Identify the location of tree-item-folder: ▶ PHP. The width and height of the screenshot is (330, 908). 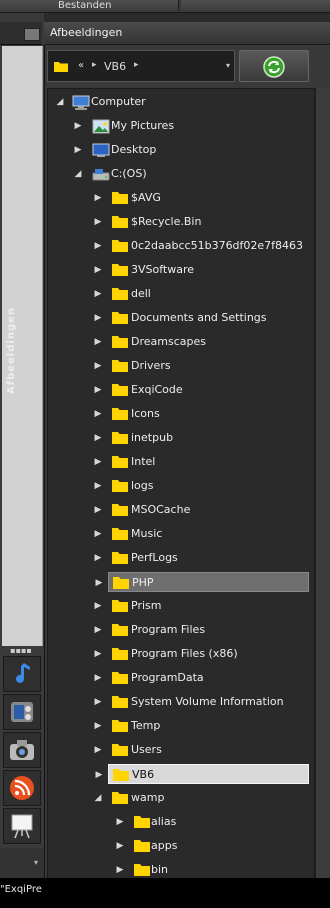
(202, 582).